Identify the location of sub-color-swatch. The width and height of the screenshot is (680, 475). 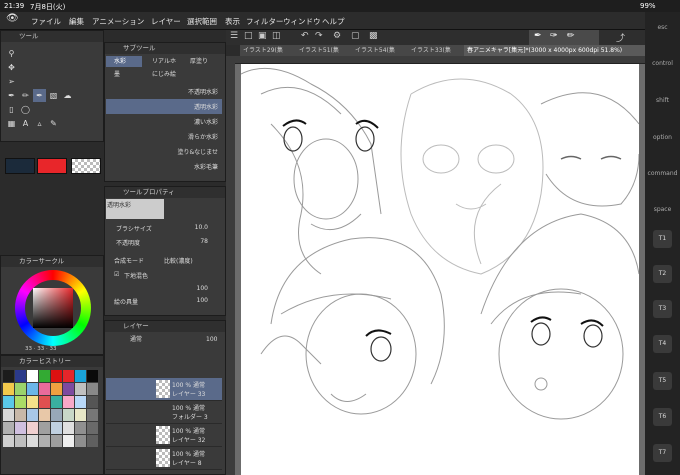
(20, 166).